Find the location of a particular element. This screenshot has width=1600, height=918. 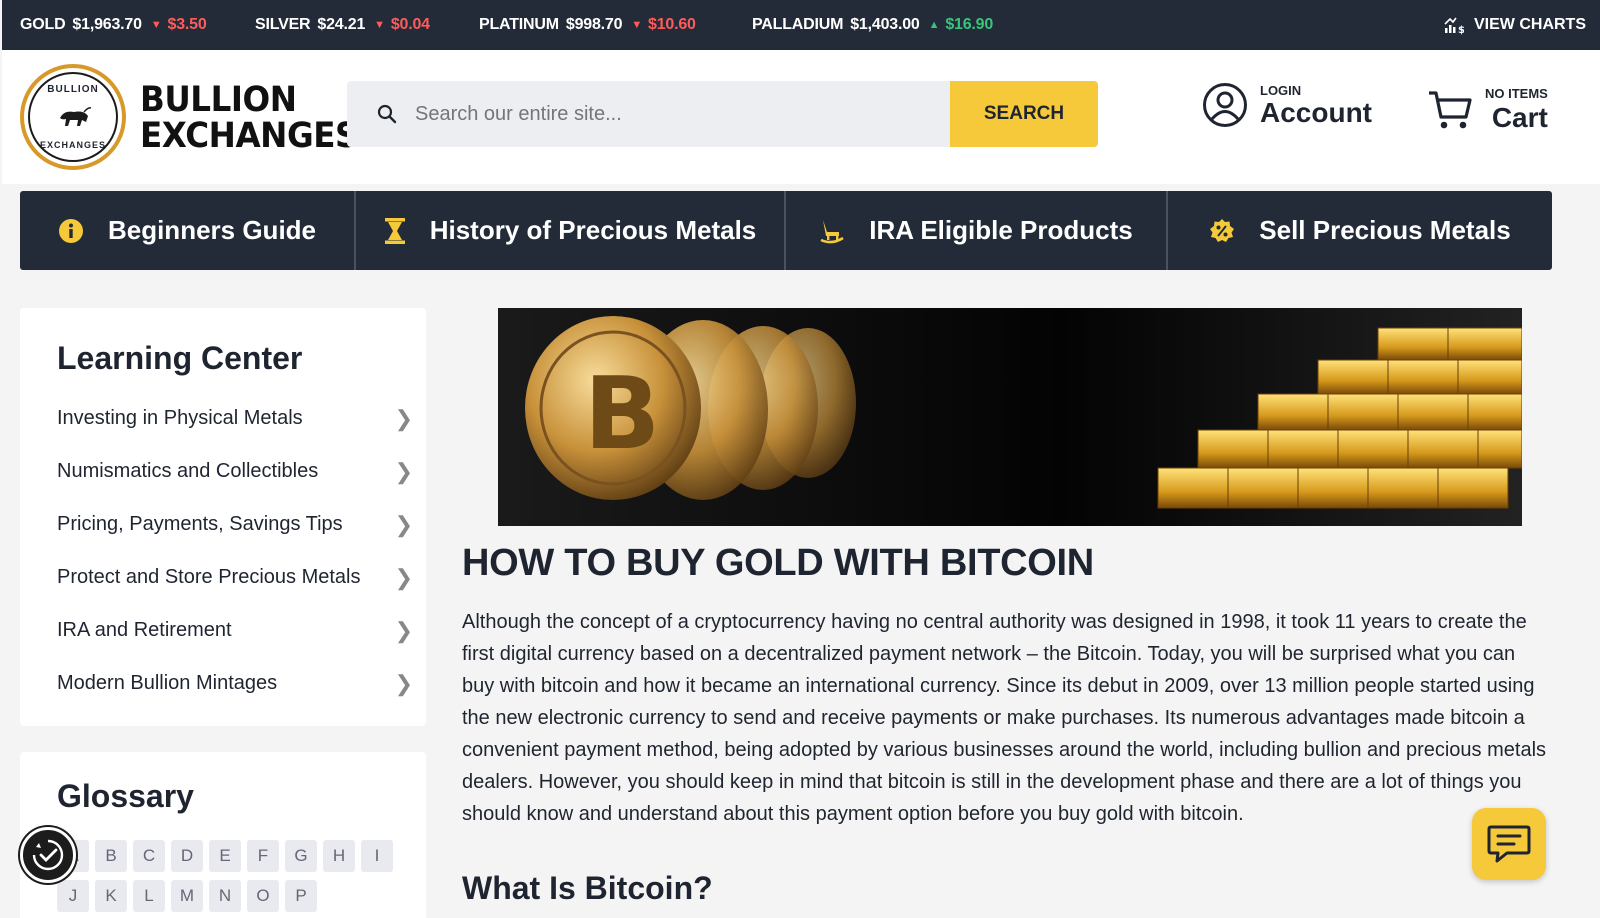

nav-sell-precious-metals: Sell Precious Metals is located at coordinates (1360, 230).